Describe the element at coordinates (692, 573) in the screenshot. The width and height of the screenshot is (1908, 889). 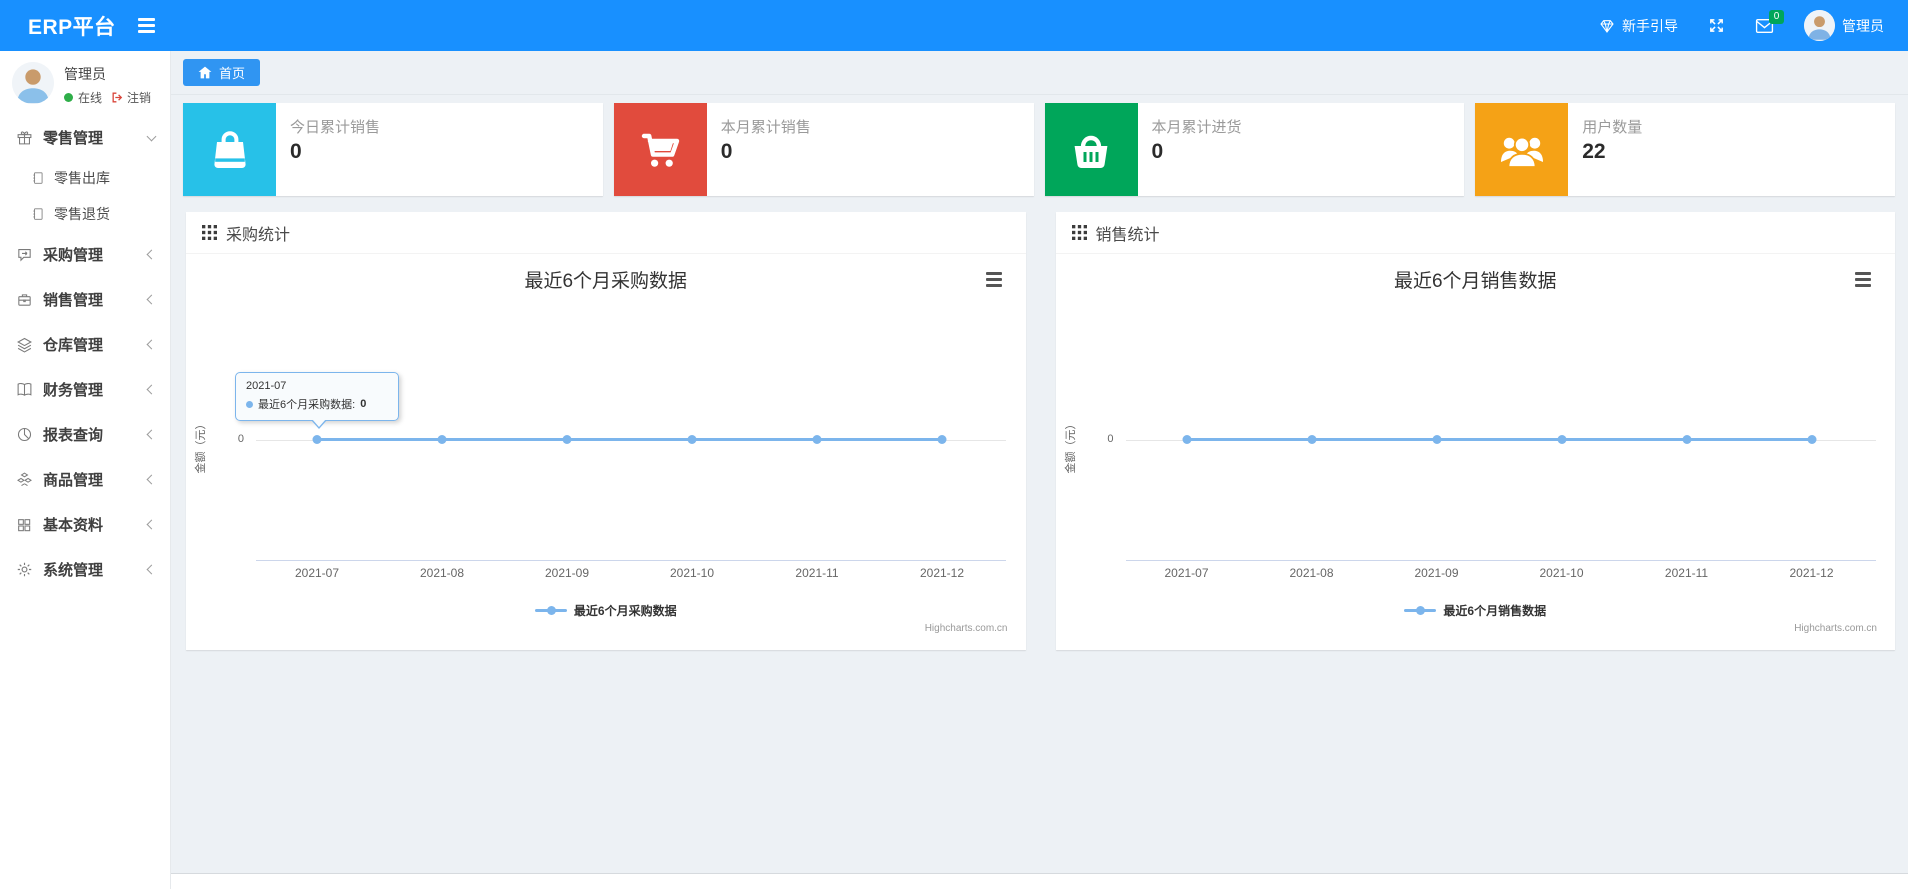
I see `x-axis-tick: 2021-10` at that location.